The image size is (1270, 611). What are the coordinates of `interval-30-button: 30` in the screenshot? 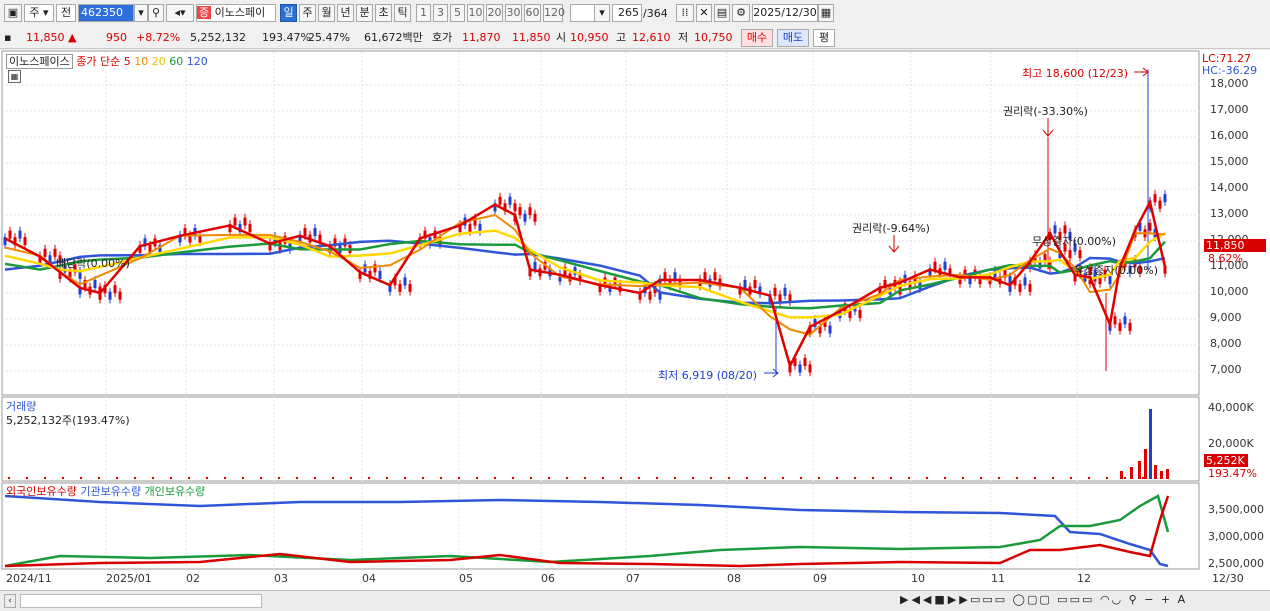 It's located at (513, 13).